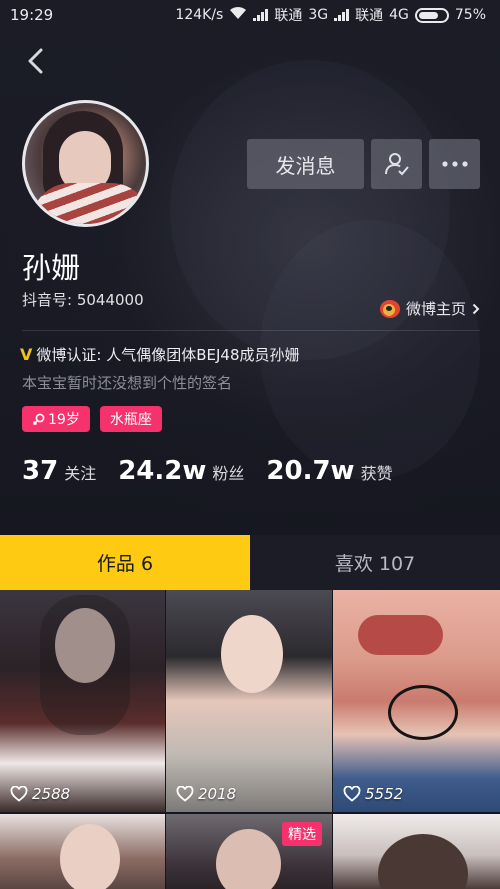 The height and width of the screenshot is (889, 500). What do you see at coordinates (85, 163) in the screenshot?
I see `avatar` at bounding box center [85, 163].